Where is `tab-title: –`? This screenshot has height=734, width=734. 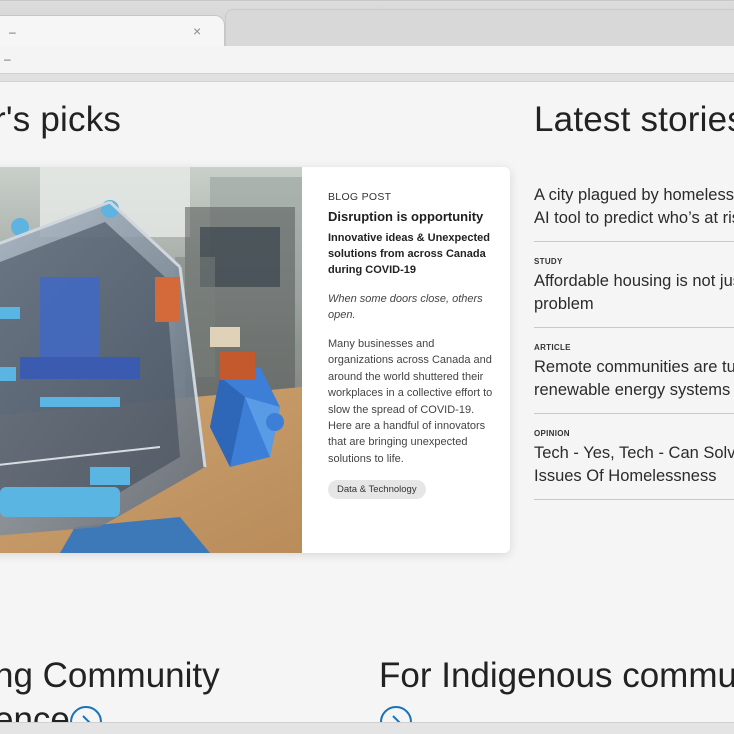
tab-title: – is located at coordinates (12, 32).